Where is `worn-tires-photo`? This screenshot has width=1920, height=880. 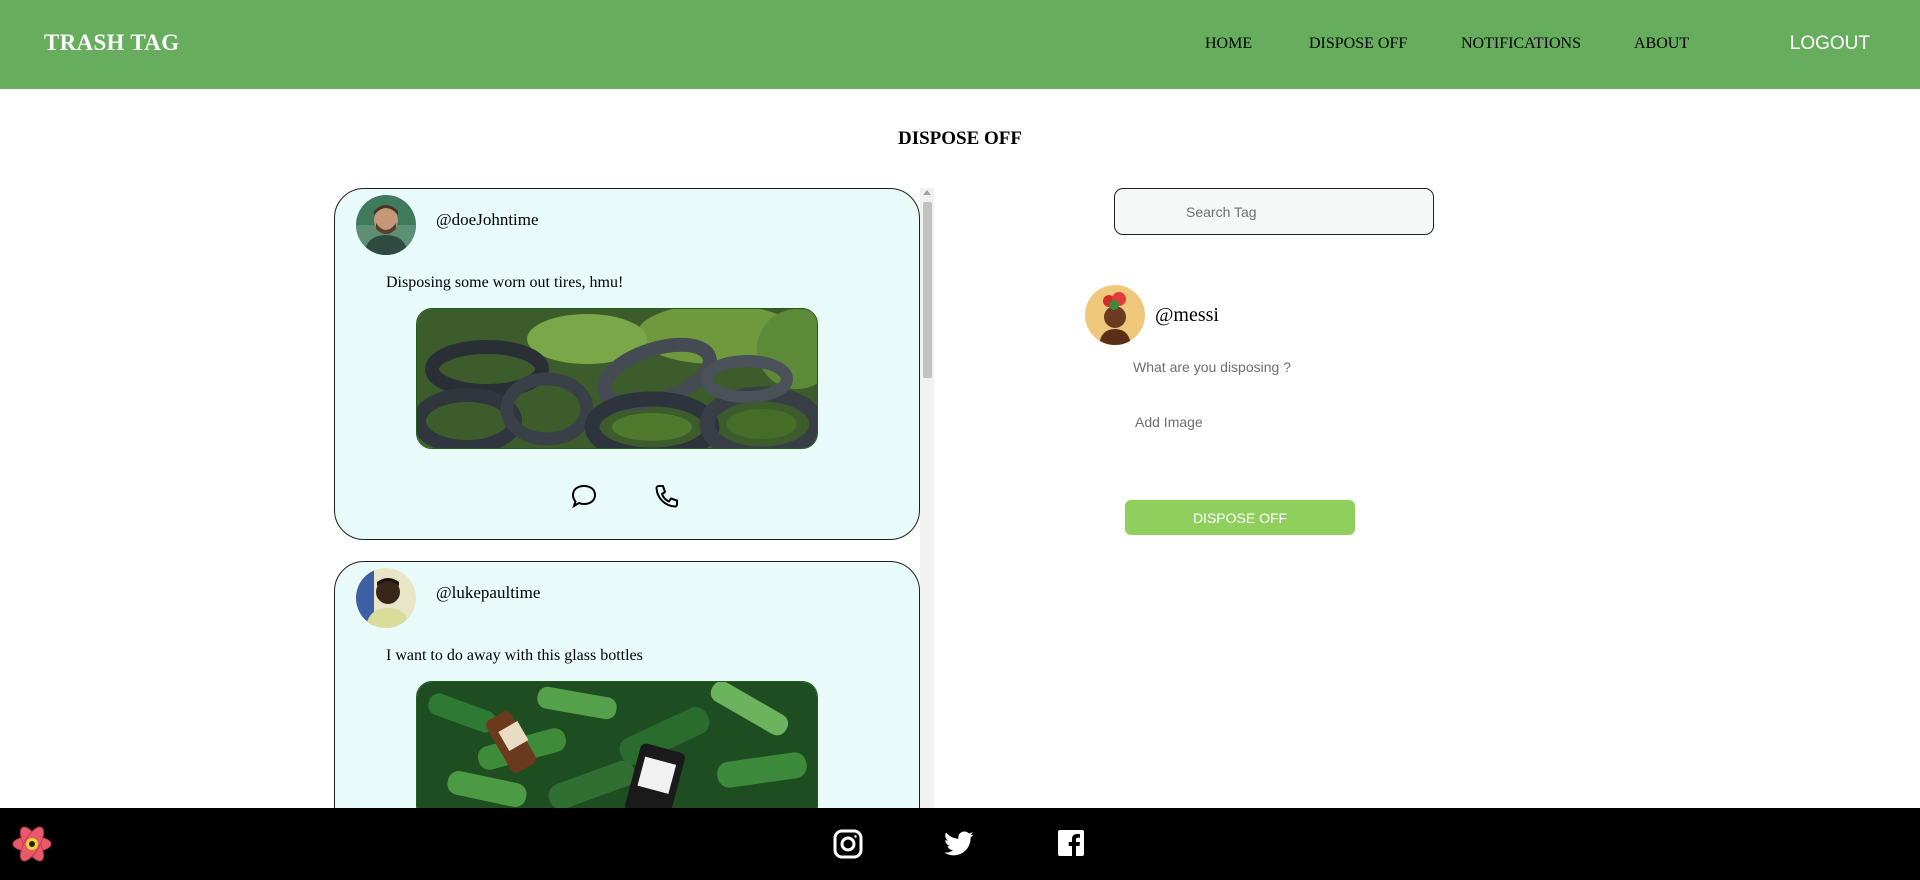 worn-tires-photo is located at coordinates (617, 378).